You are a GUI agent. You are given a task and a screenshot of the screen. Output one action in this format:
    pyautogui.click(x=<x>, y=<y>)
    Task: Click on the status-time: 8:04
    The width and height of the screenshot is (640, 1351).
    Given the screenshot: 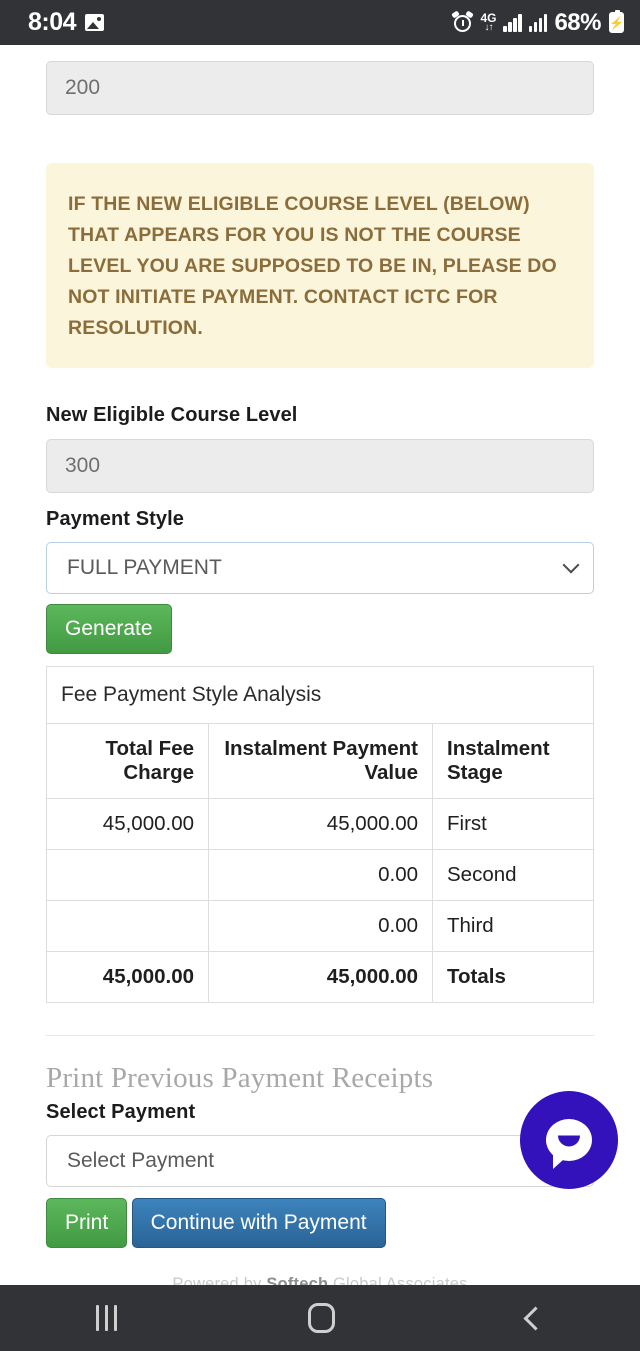 What is the action you would take?
    pyautogui.click(x=52, y=22)
    